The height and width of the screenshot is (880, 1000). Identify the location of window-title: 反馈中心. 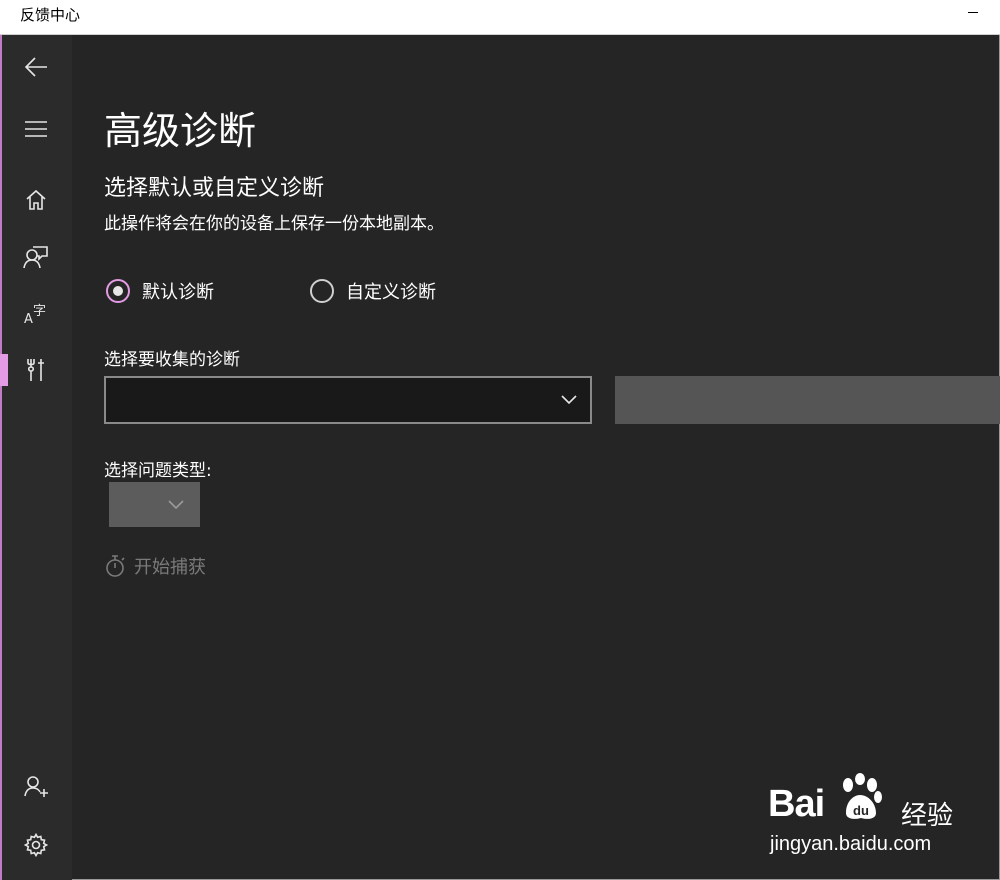
(50, 15).